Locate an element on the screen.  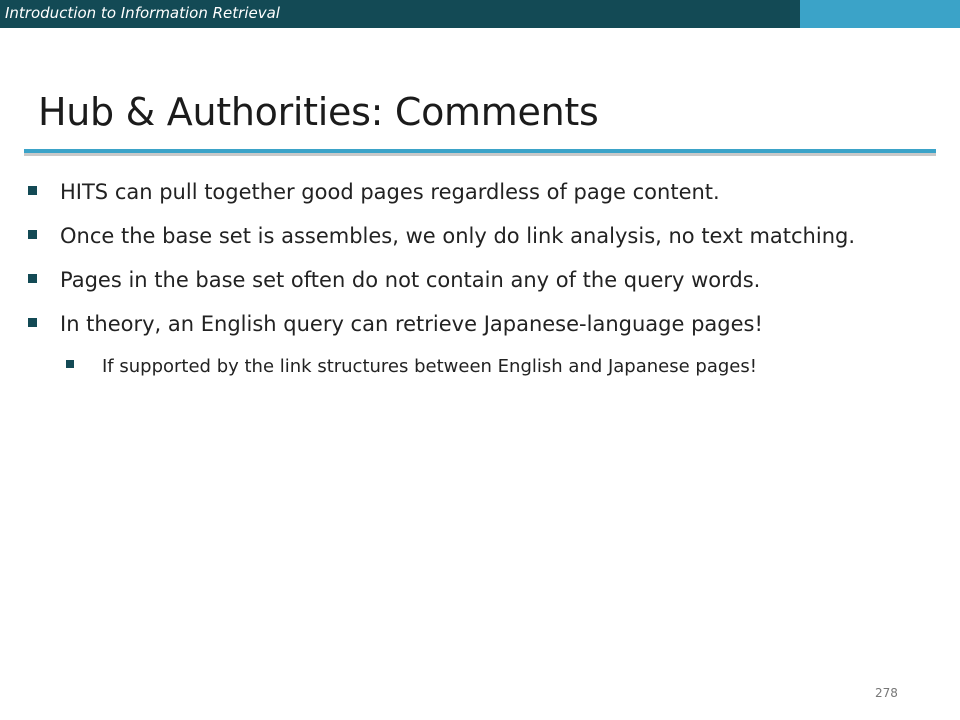
course-title: Introduction to Information Retrieval is located at coordinates (142, 13).